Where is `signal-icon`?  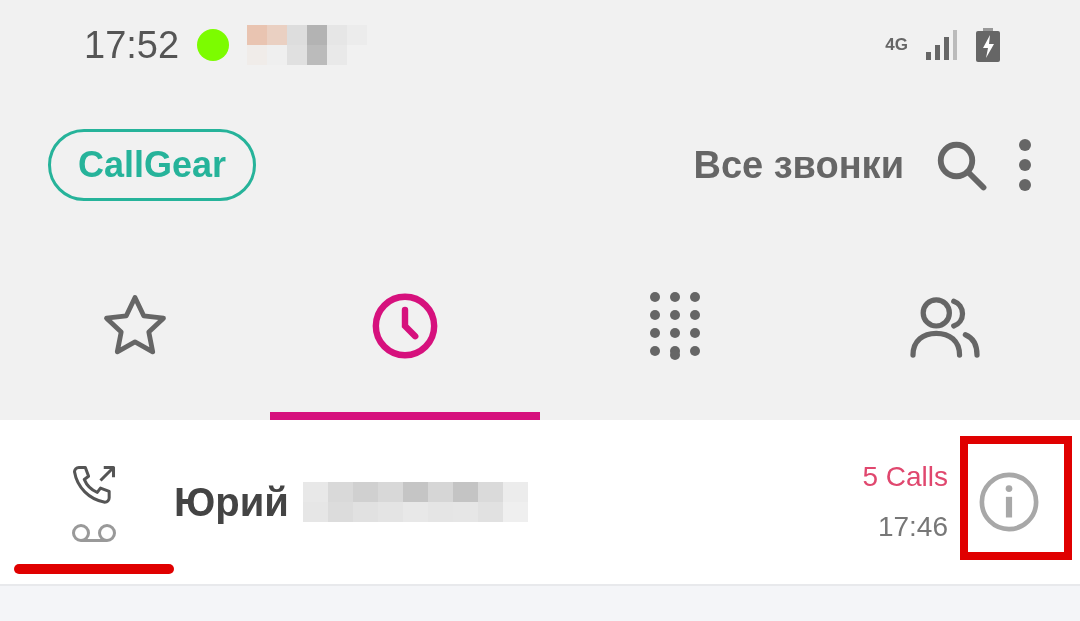
signal-icon is located at coordinates (942, 45).